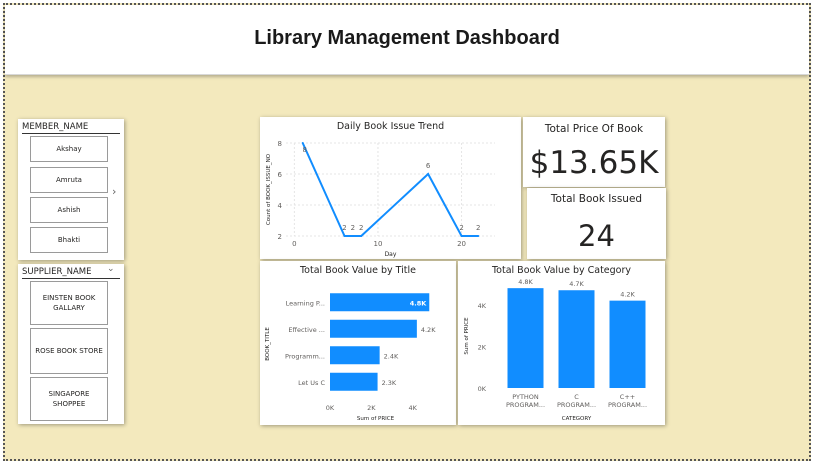 Image resolution: width=815 pixels, height=463 pixels. Describe the element at coordinates (69, 399) in the screenshot. I see `supplier-item-singapore: SINGAPORE SHOPPEE` at that location.